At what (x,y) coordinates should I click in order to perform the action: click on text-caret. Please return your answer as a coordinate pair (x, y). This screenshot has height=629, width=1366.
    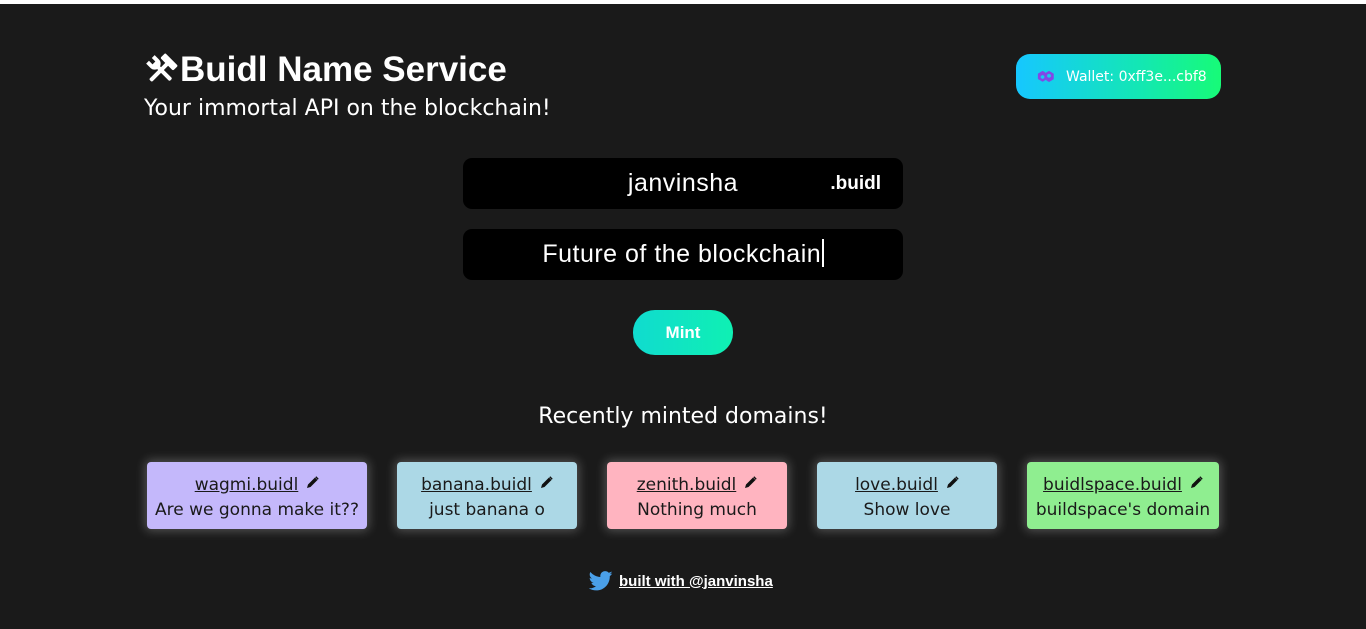
    Looking at the image, I should click on (823, 253).